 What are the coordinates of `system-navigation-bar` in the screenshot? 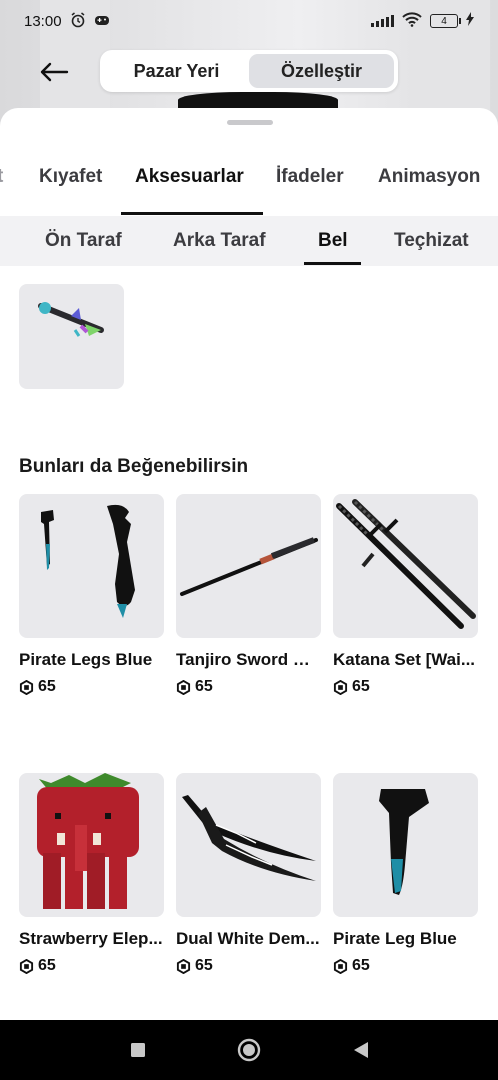 It's located at (249, 1050).